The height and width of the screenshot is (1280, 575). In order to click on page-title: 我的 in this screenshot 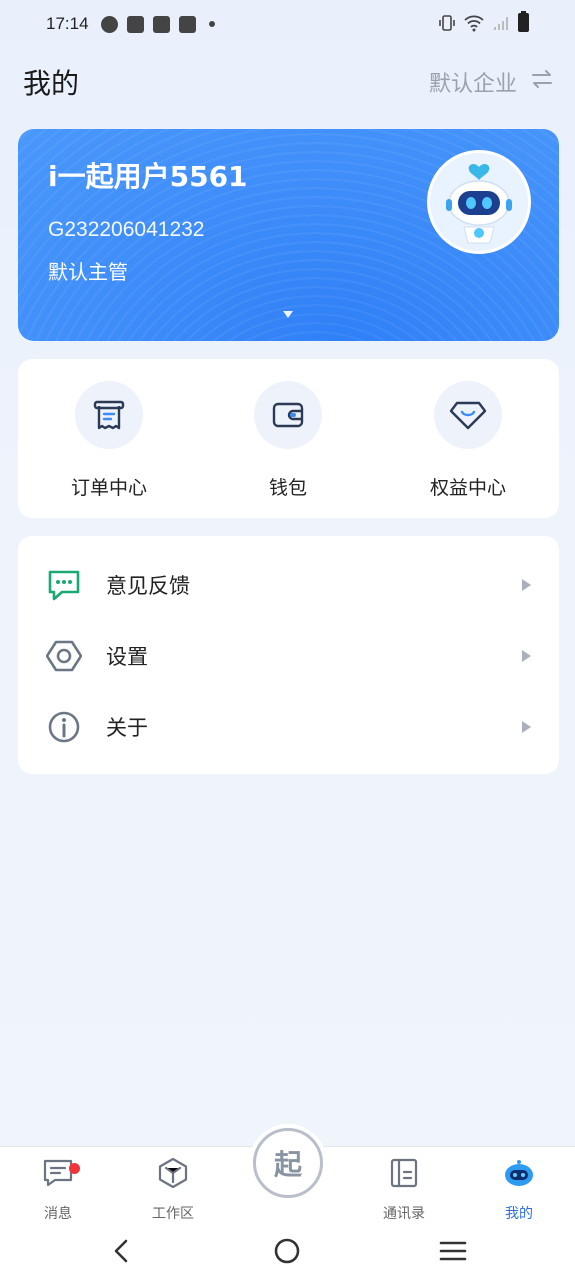, I will do `click(51, 83)`.